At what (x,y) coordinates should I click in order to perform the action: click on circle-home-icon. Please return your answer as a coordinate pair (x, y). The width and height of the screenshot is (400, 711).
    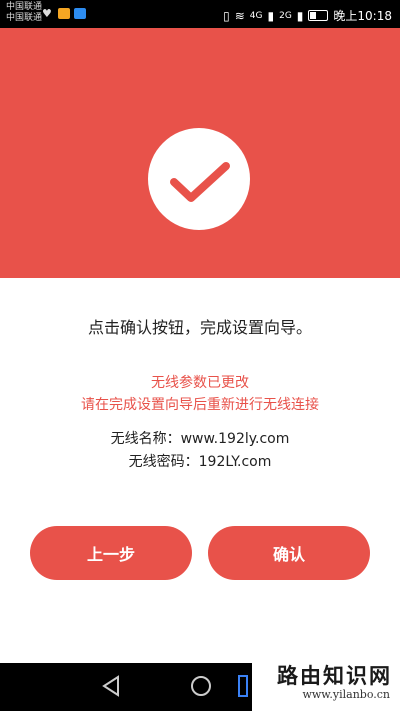
    Looking at the image, I should click on (201, 688).